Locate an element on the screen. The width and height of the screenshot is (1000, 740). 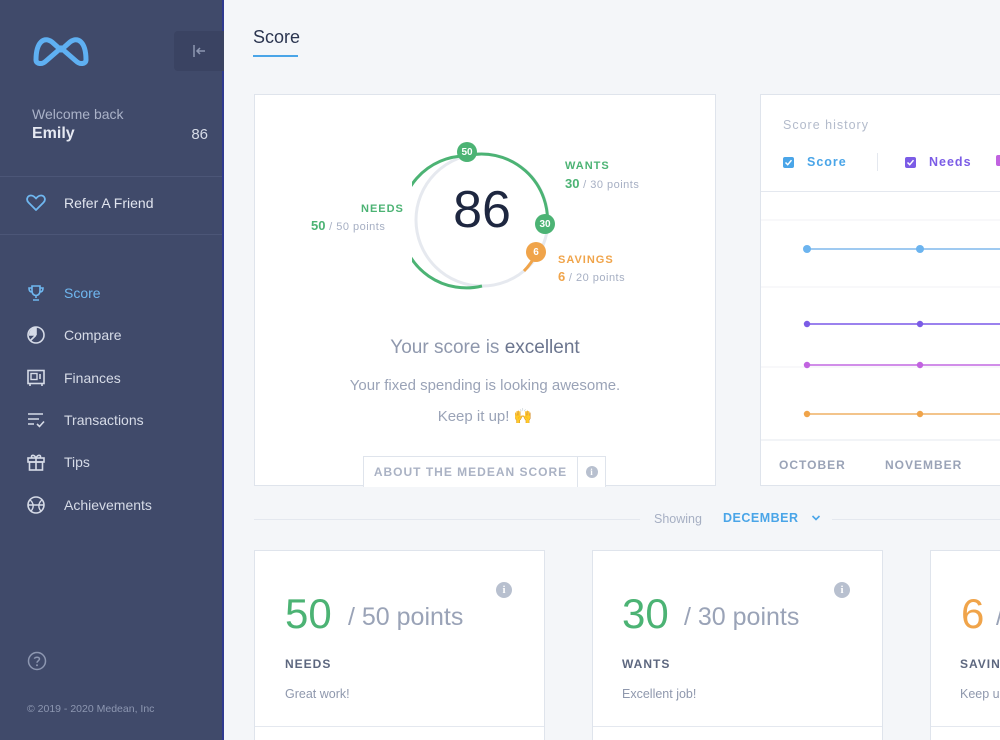
metric-of: / 30 points is located at coordinates (742, 617).